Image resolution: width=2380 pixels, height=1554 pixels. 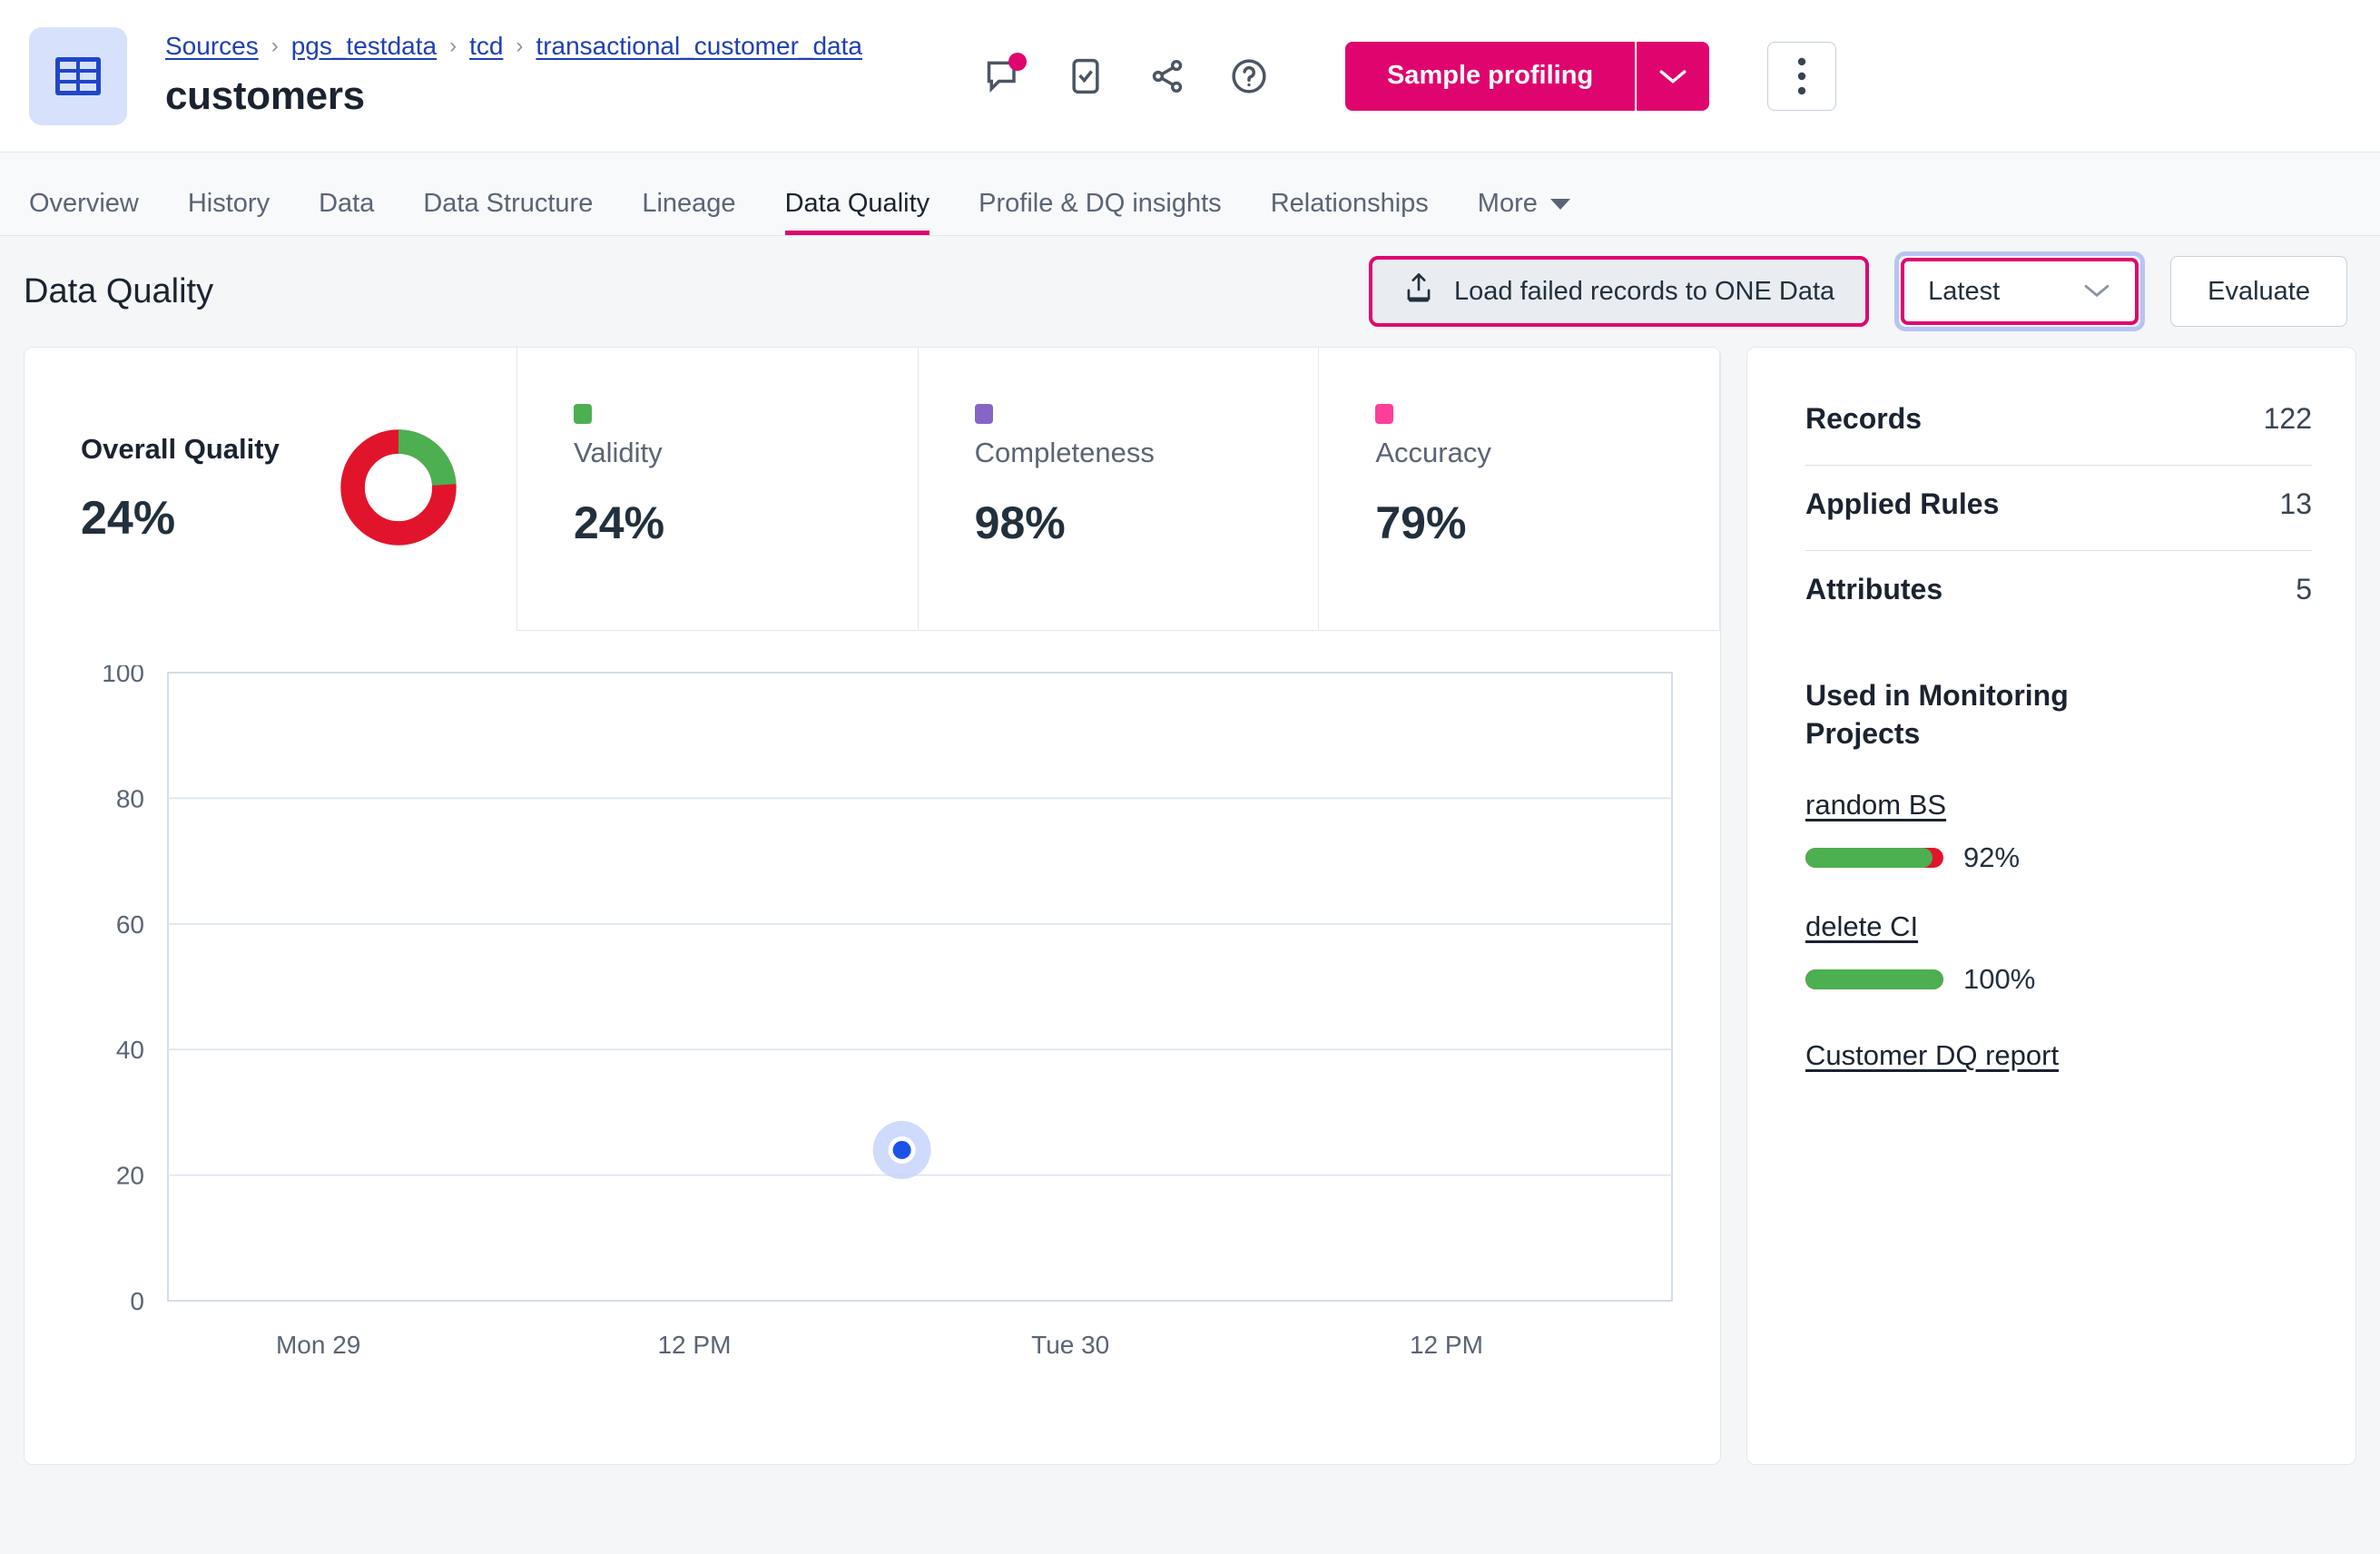 I want to click on stat-attributes: Attributes 5, so click(x=2058, y=593).